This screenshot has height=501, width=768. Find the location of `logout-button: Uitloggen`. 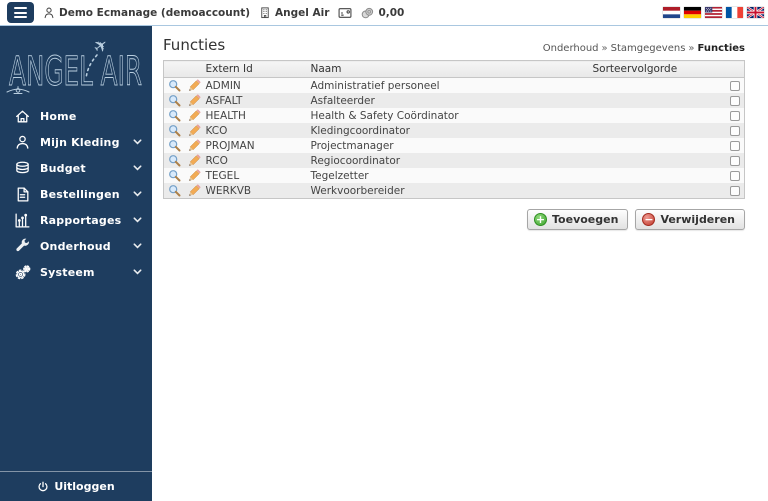

logout-button: Uitloggen is located at coordinates (76, 486).